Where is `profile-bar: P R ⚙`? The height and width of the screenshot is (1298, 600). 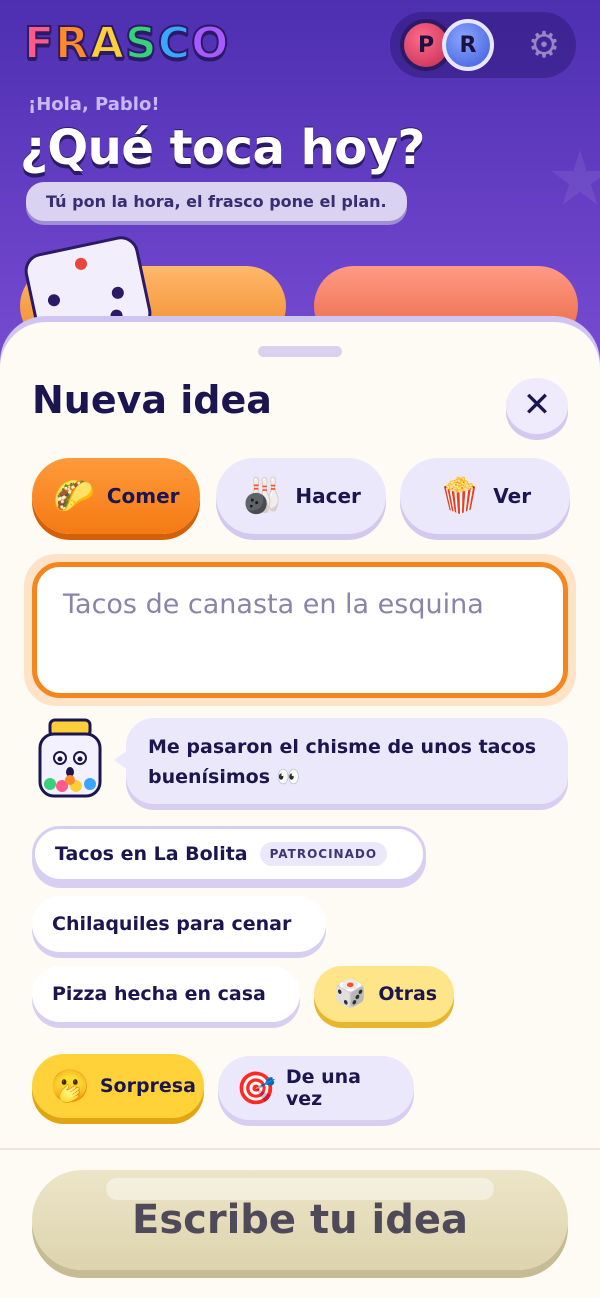
profile-bar: P R ⚙ is located at coordinates (483, 45).